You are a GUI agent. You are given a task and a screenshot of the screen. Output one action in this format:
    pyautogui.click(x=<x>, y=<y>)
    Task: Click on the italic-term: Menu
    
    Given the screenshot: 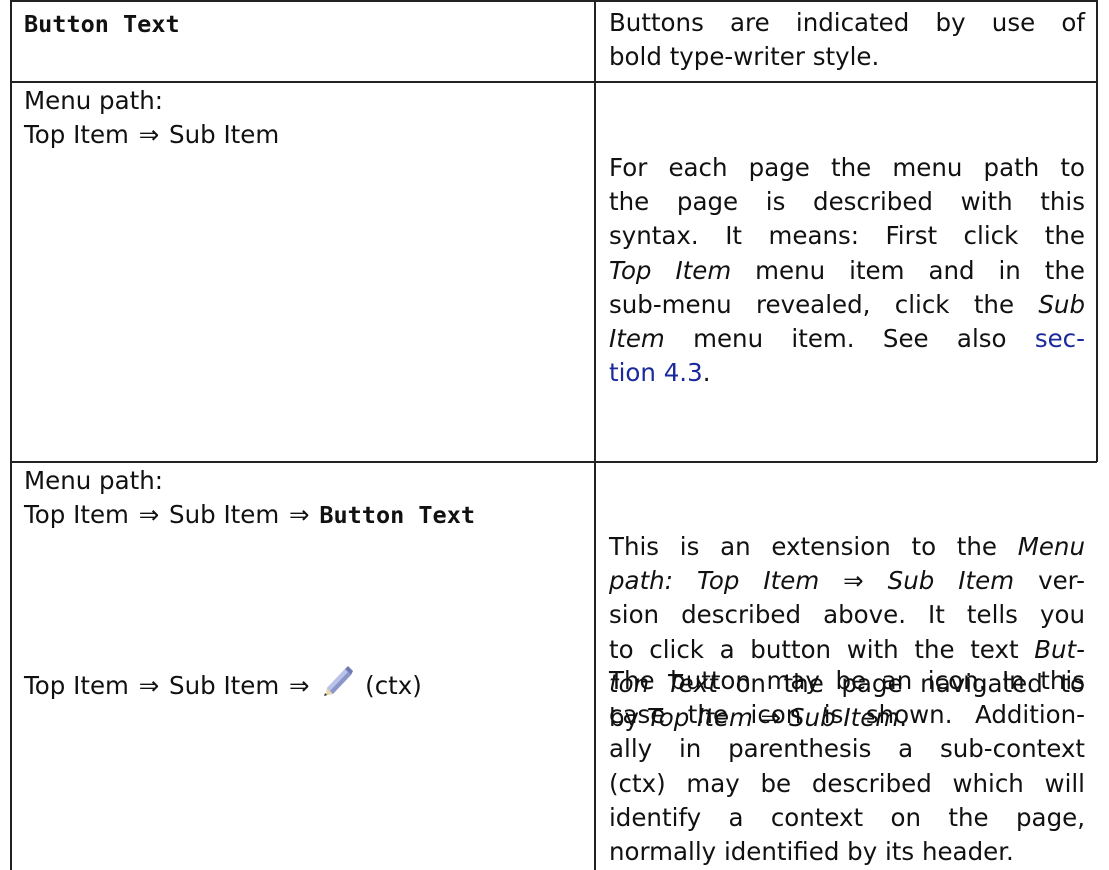 What is the action you would take?
    pyautogui.click(x=1051, y=546)
    